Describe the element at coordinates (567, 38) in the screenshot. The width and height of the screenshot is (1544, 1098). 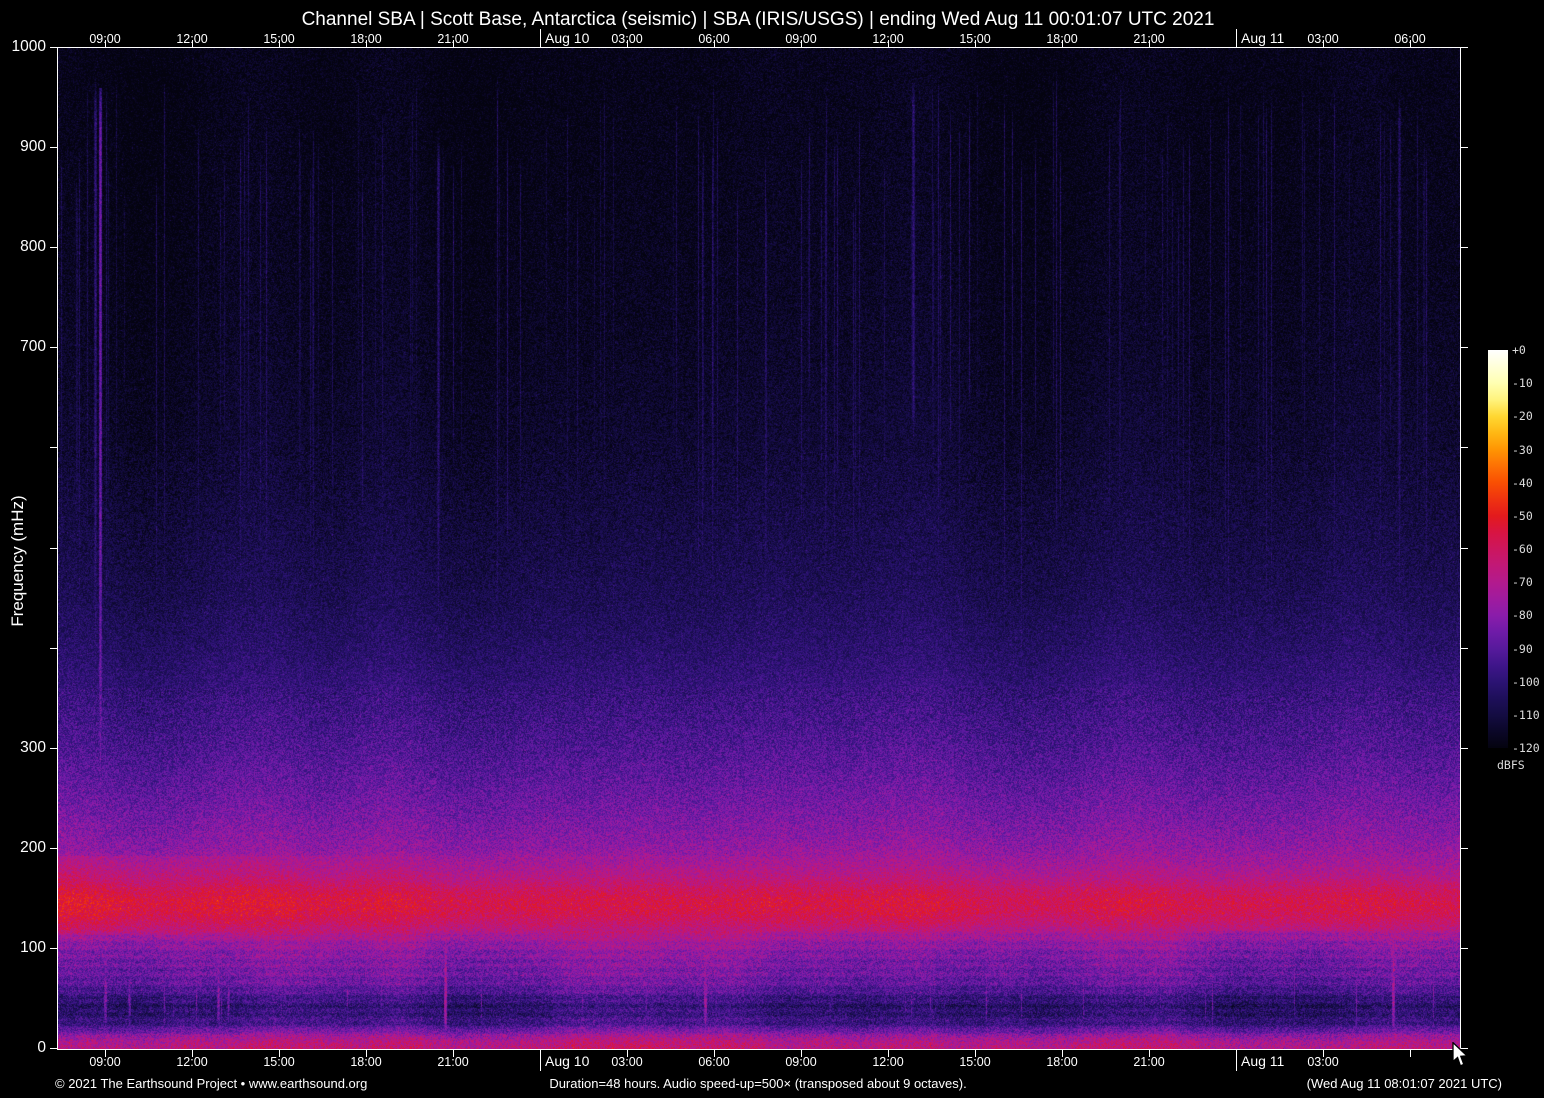
I see `x-tick-label-top: Aug 10` at that location.